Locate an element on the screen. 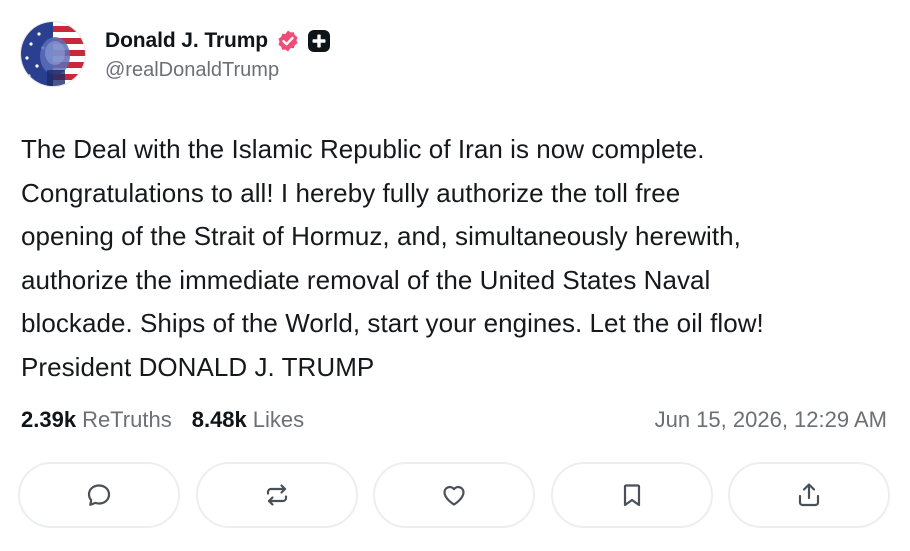 The height and width of the screenshot is (551, 910). action-bar is located at coordinates (454, 496).